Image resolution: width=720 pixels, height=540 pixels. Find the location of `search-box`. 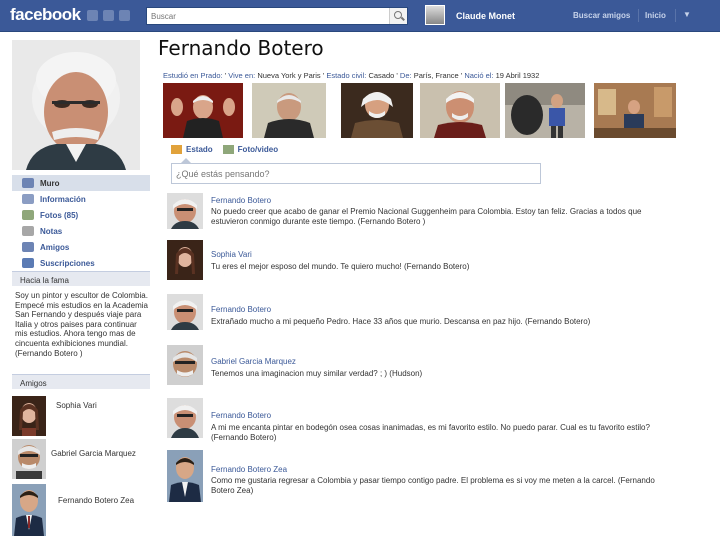

search-box is located at coordinates (277, 16).